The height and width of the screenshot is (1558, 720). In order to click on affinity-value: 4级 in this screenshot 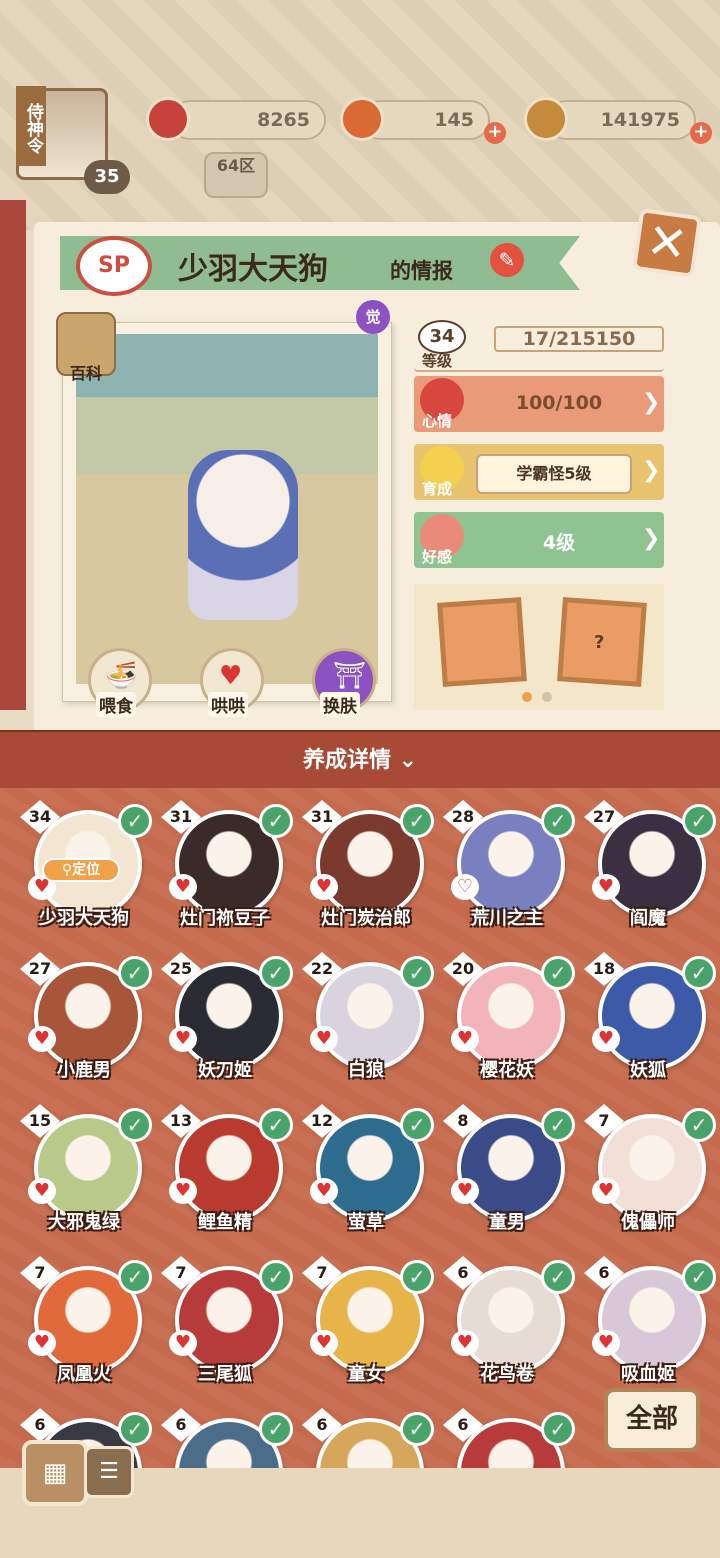, I will do `click(559, 543)`.